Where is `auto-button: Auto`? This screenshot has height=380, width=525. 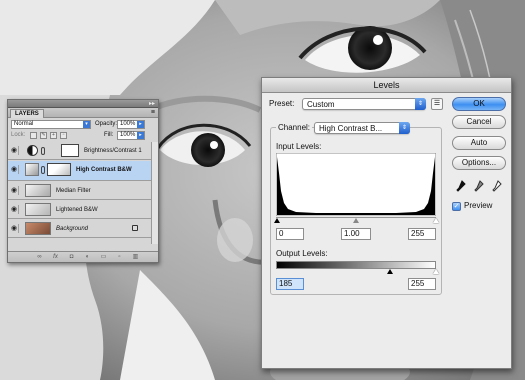 auto-button: Auto is located at coordinates (479, 143).